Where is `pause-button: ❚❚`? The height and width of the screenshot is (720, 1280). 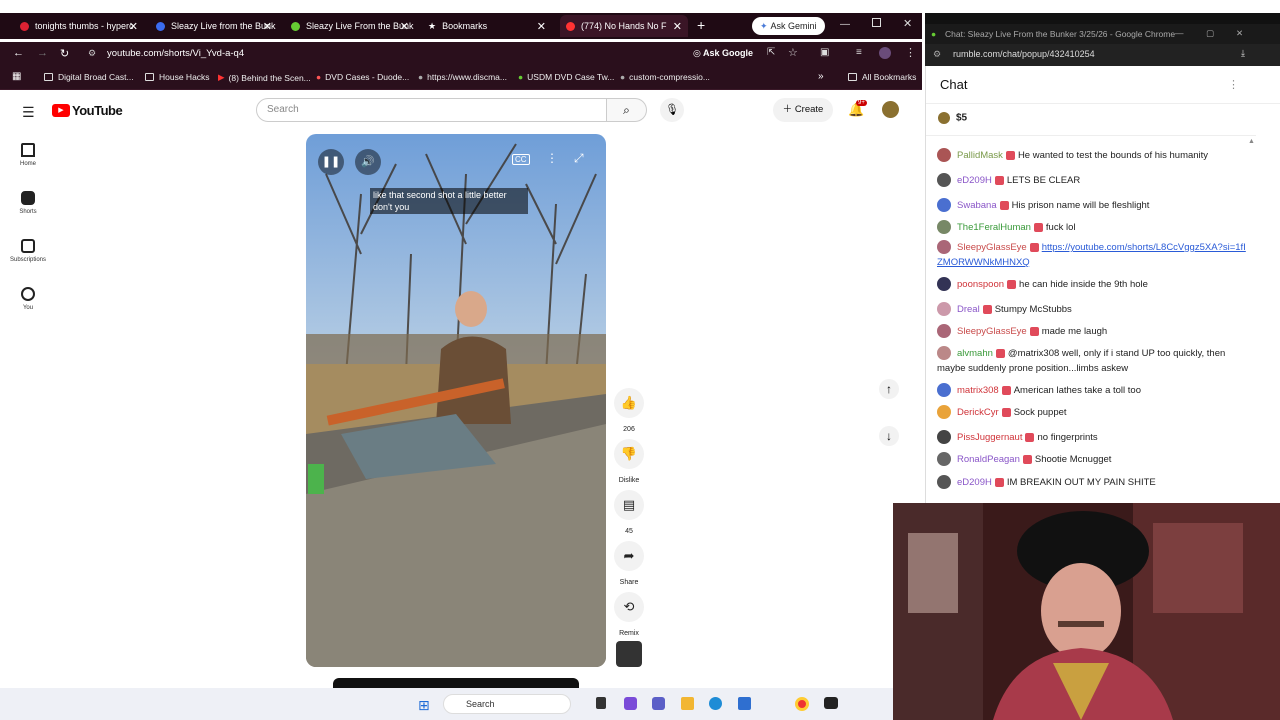
pause-button: ❚❚ is located at coordinates (331, 162).